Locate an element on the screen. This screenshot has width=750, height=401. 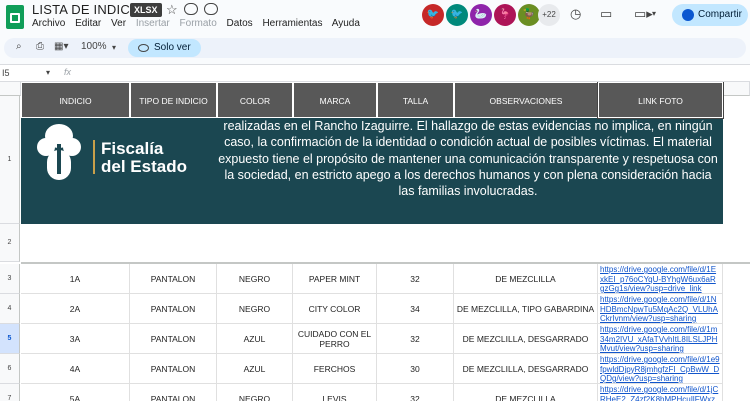
row-header-2: 2 is located at coordinates (10, 243).